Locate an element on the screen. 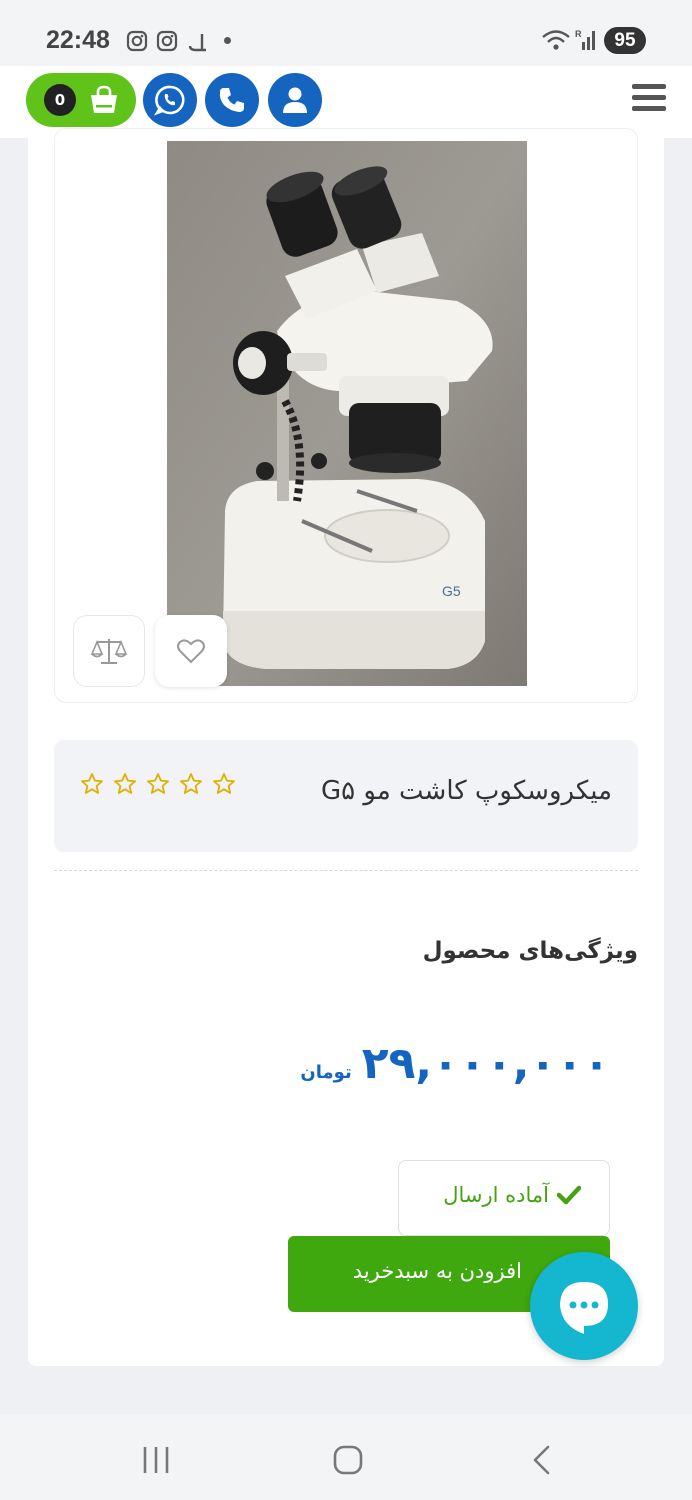 The height and width of the screenshot is (1500, 692). wifi-icon is located at coordinates (556, 40).